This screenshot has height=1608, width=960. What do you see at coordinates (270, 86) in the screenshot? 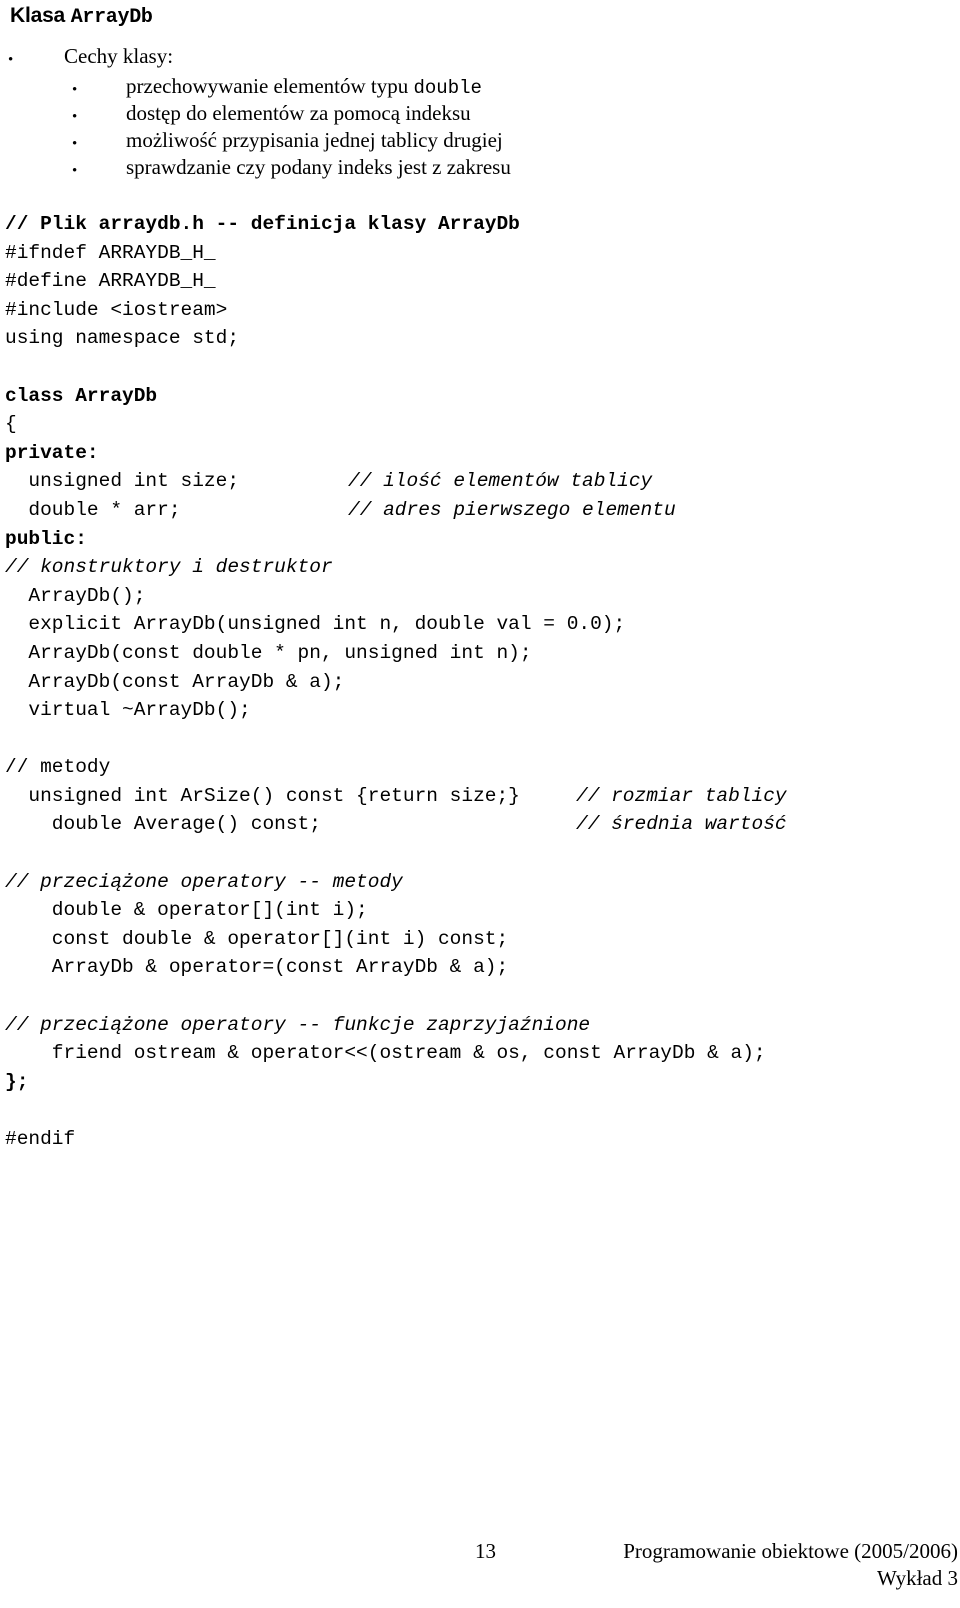
I see `list-item-text: przechowywanie elementów typu` at bounding box center [270, 86].